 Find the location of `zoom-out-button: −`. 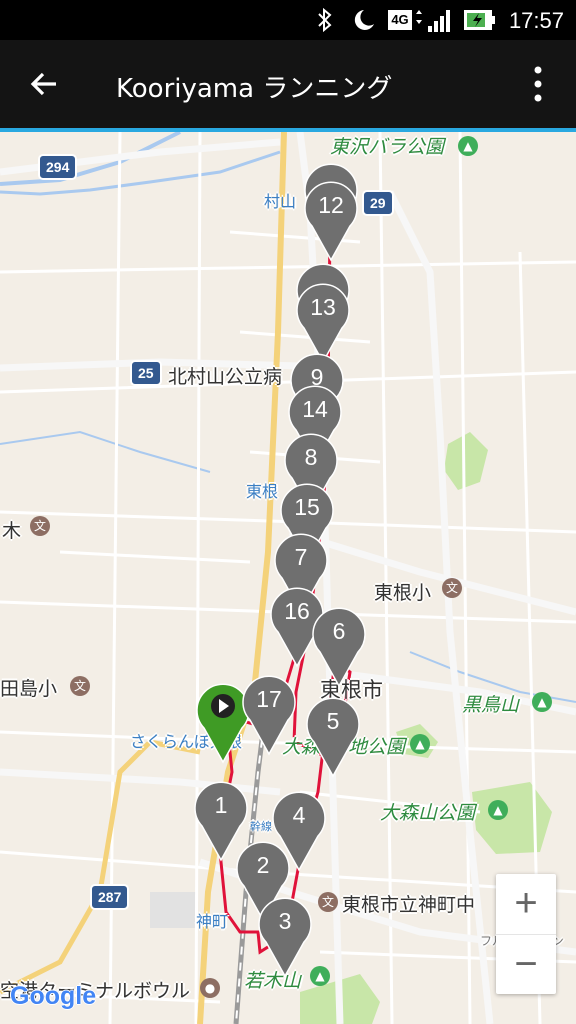

zoom-out-button: − is located at coordinates (526, 964).